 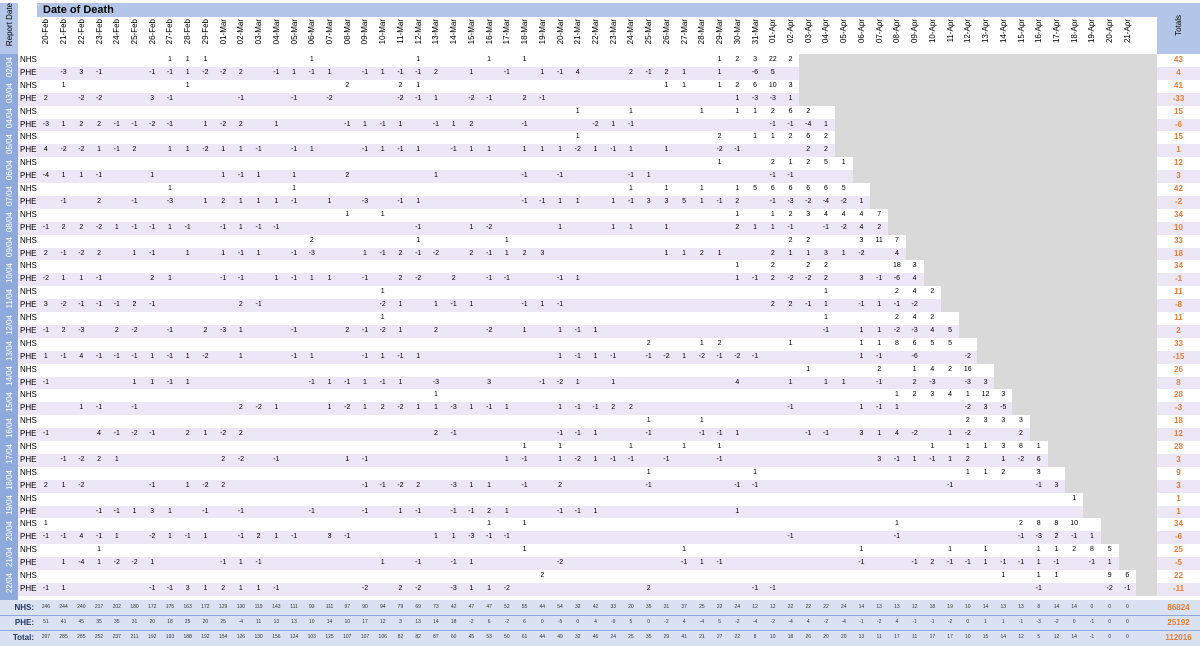 I want to click on summary-cell-nhs: 244, so click(x=63, y=607).